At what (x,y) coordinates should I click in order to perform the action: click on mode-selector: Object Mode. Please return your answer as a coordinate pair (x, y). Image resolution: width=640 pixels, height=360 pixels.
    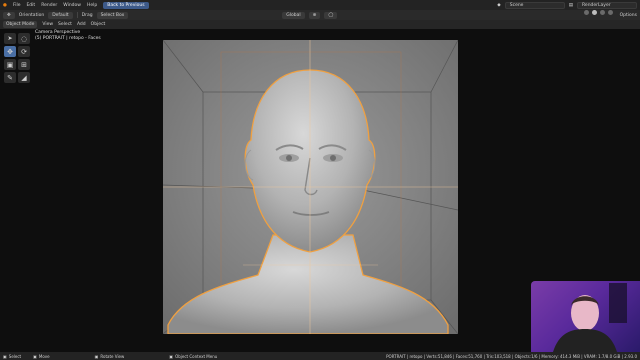
    Looking at the image, I should click on (20, 24).